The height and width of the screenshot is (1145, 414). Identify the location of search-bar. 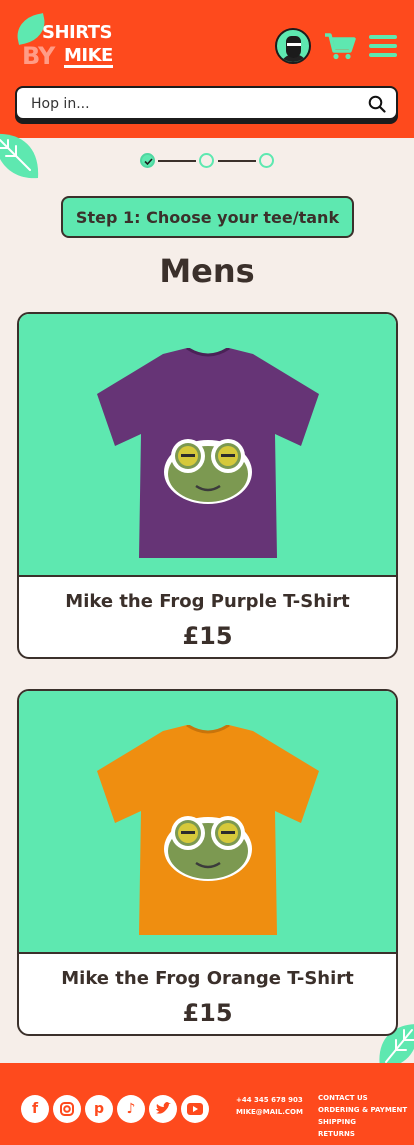
(206, 103).